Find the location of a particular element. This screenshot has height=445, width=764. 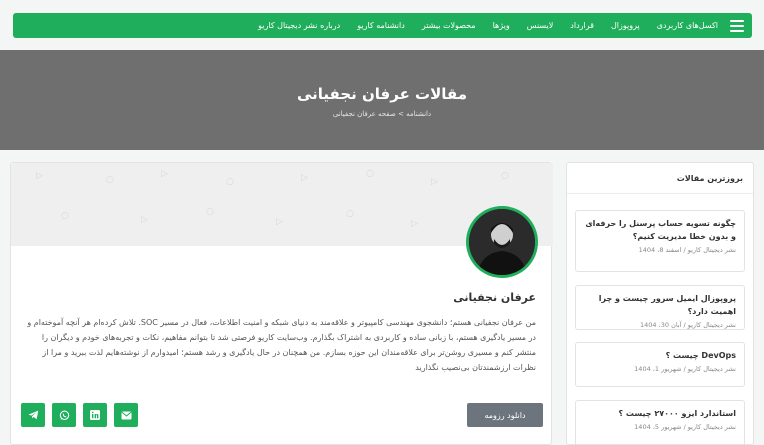

avatar is located at coordinates (502, 242).